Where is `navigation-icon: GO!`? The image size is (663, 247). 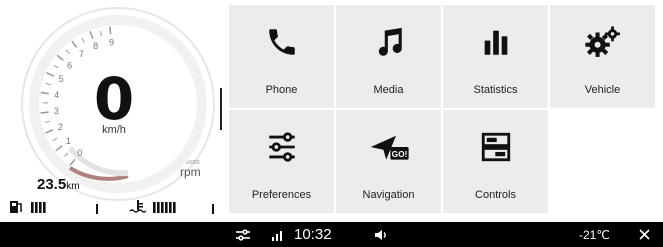
navigation-icon: GO! is located at coordinates (389, 147).